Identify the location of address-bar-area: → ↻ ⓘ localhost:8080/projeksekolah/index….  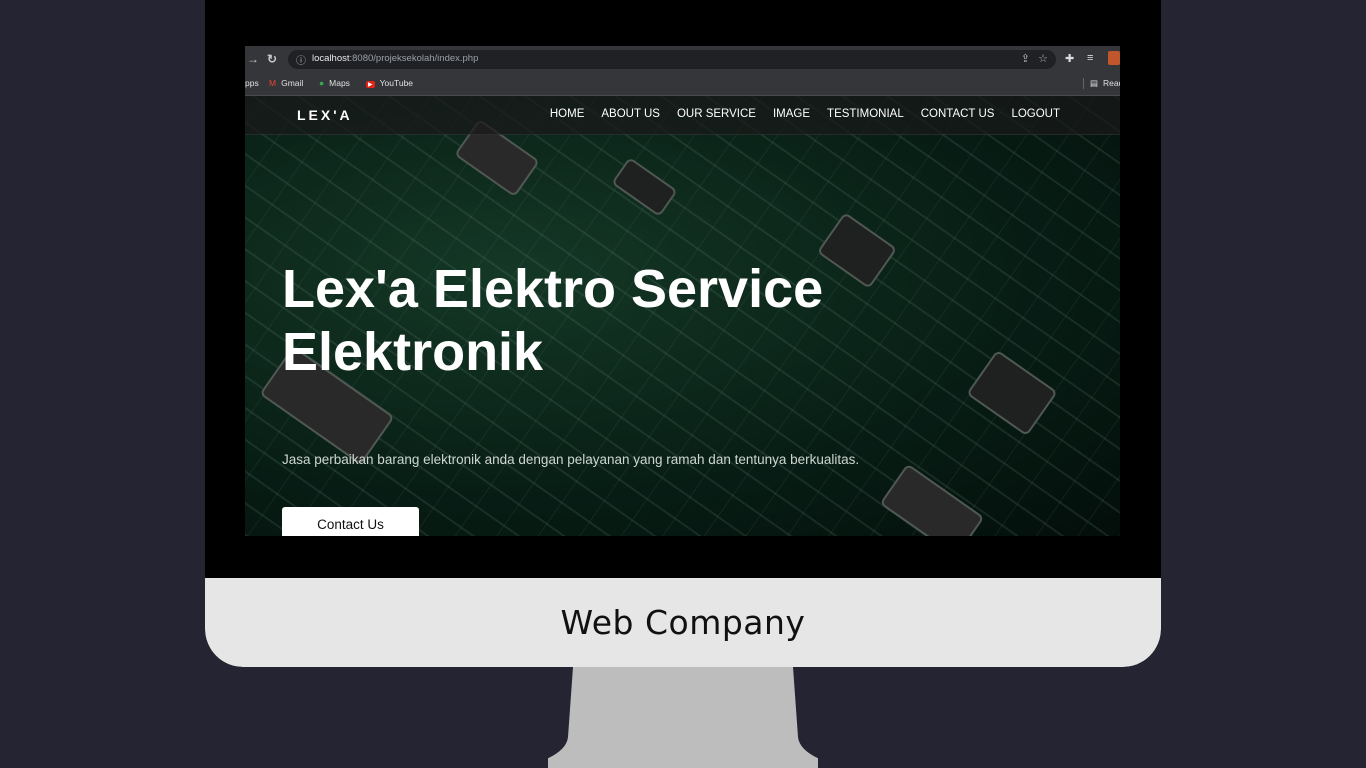
(682, 59).